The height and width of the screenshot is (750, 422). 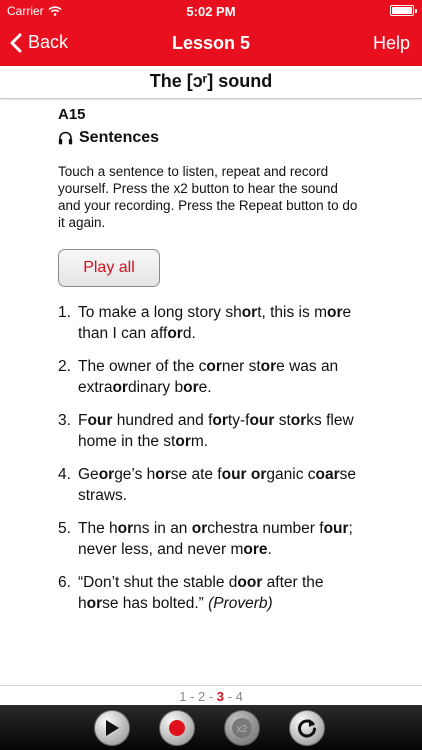 I want to click on sentence-segment: The owner of the c, so click(x=142, y=366).